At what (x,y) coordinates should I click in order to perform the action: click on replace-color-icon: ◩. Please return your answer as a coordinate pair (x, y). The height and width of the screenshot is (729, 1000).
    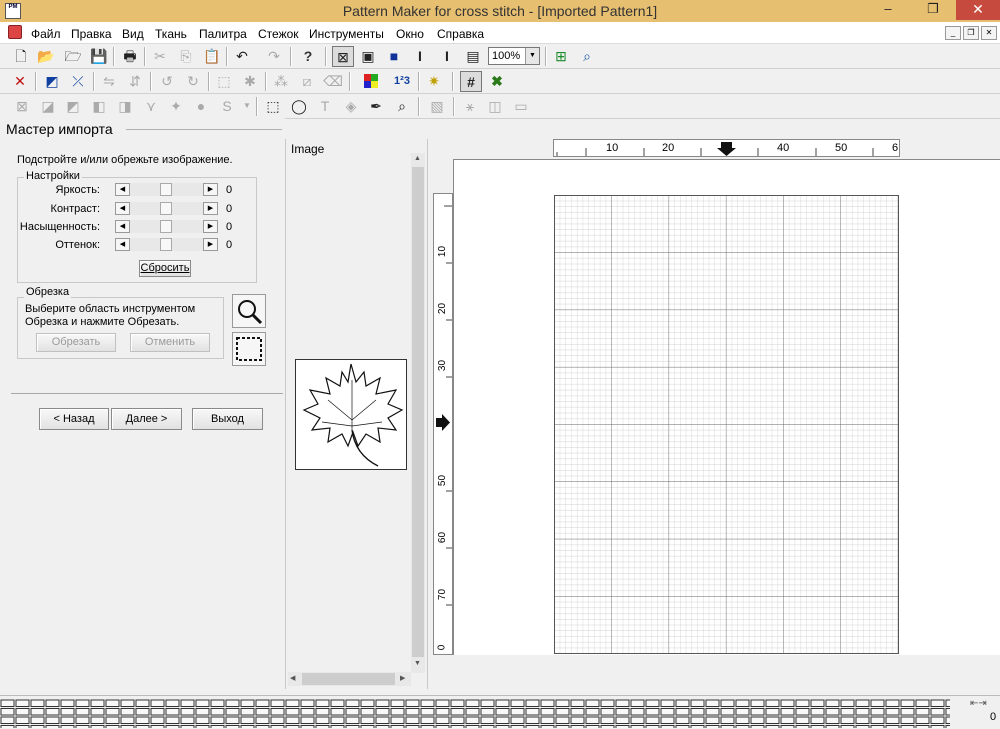
    Looking at the image, I should click on (52, 81).